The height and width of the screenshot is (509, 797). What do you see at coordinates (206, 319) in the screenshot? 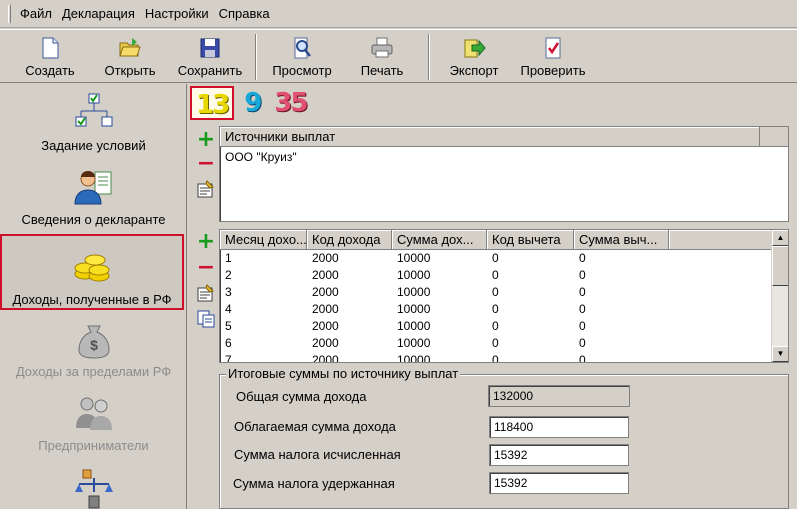
I see `copy-income-icon` at bounding box center [206, 319].